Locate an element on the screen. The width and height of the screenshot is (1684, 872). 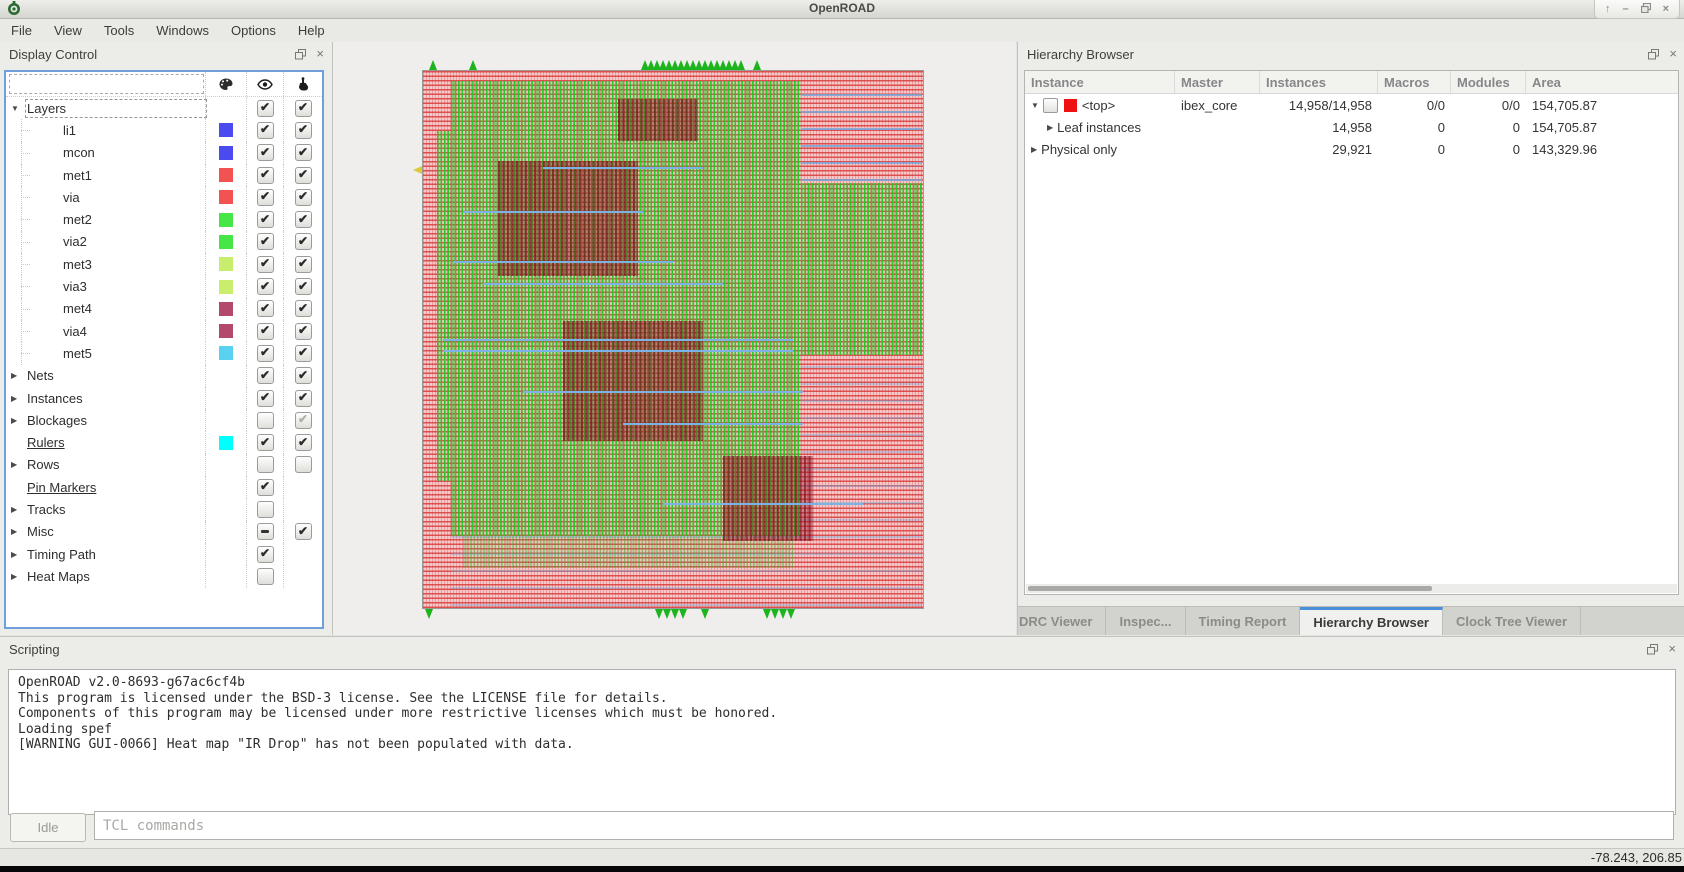
column-header-area: Area is located at coordinates (1602, 82).